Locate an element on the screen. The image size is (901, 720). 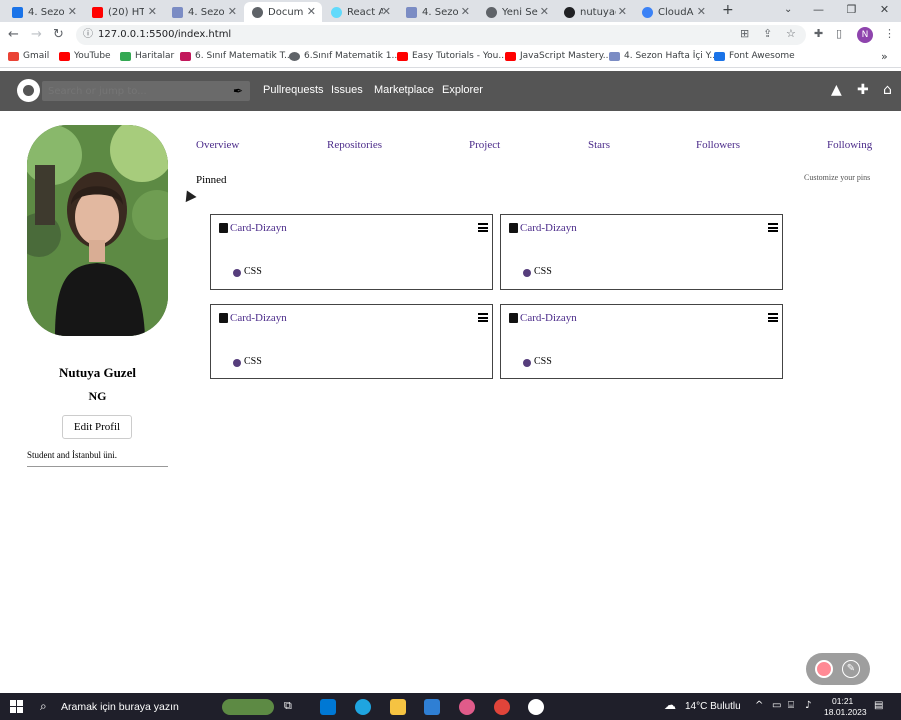
youtube-icon is located at coordinates (510, 56).